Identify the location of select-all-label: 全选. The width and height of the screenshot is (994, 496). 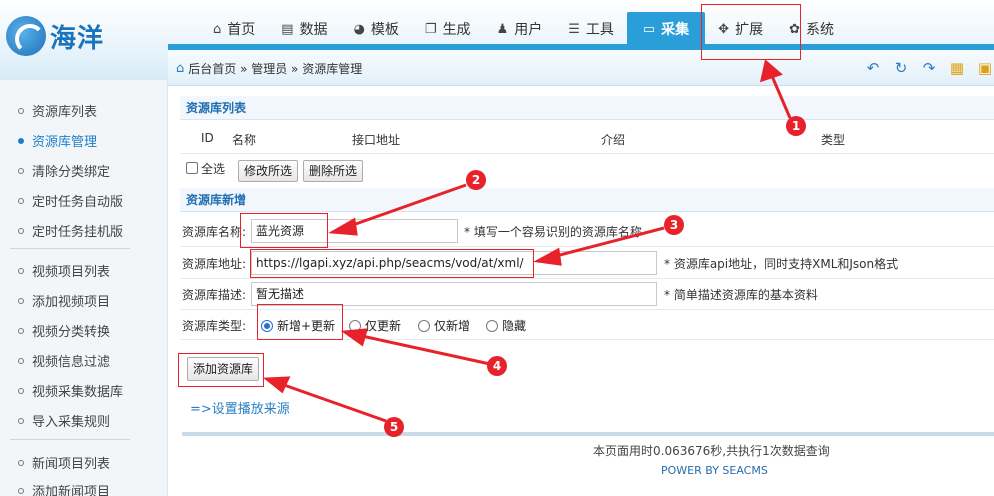
(213, 169).